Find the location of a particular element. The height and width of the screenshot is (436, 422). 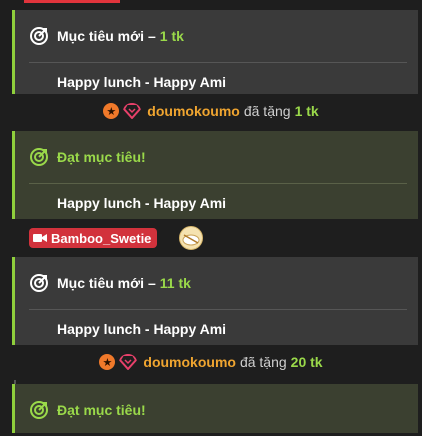

goal-amount: 11 tk is located at coordinates (175, 283).